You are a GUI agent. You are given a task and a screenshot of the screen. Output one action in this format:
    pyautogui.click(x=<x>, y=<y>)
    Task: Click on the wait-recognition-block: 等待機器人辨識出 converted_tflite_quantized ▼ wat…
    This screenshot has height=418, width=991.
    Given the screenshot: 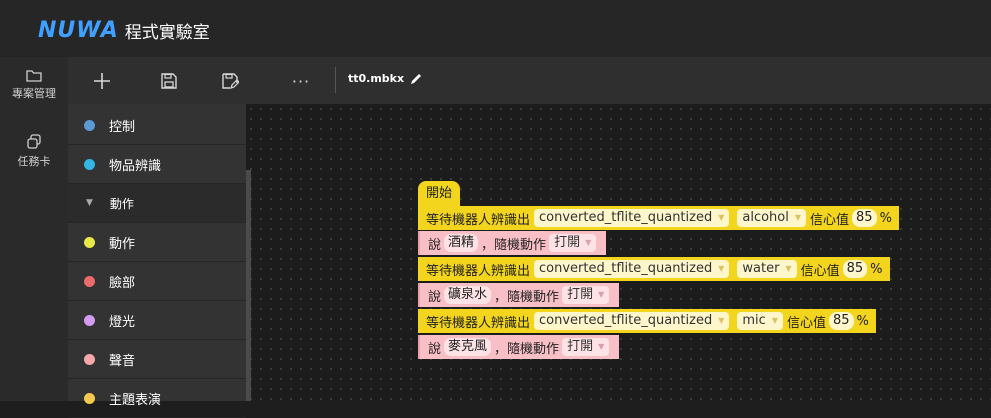 What is the action you would take?
    pyautogui.click(x=654, y=269)
    